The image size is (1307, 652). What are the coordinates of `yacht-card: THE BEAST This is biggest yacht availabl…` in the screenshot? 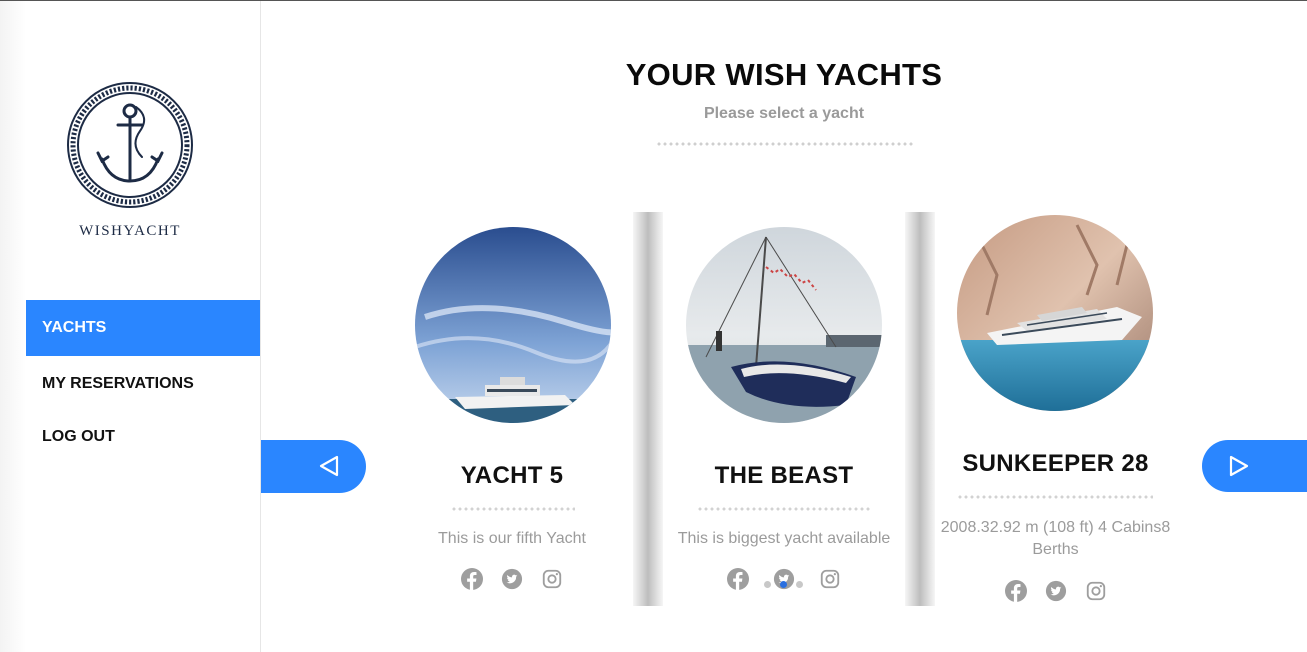 It's located at (784, 409).